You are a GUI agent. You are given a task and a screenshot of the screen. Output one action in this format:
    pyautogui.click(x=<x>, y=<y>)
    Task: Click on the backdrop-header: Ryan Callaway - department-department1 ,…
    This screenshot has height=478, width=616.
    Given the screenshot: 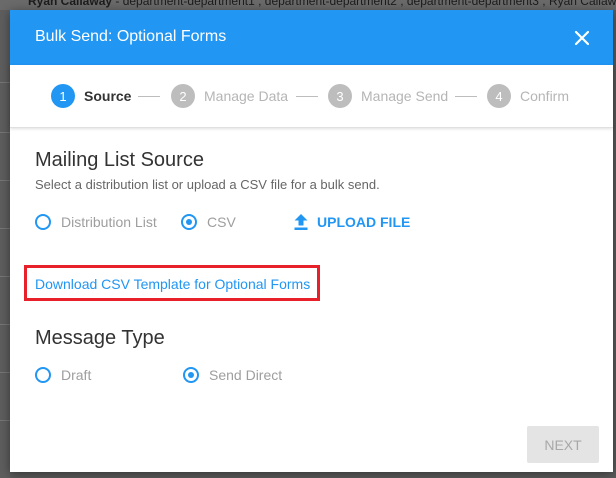 What is the action you would take?
    pyautogui.click(x=308, y=5)
    